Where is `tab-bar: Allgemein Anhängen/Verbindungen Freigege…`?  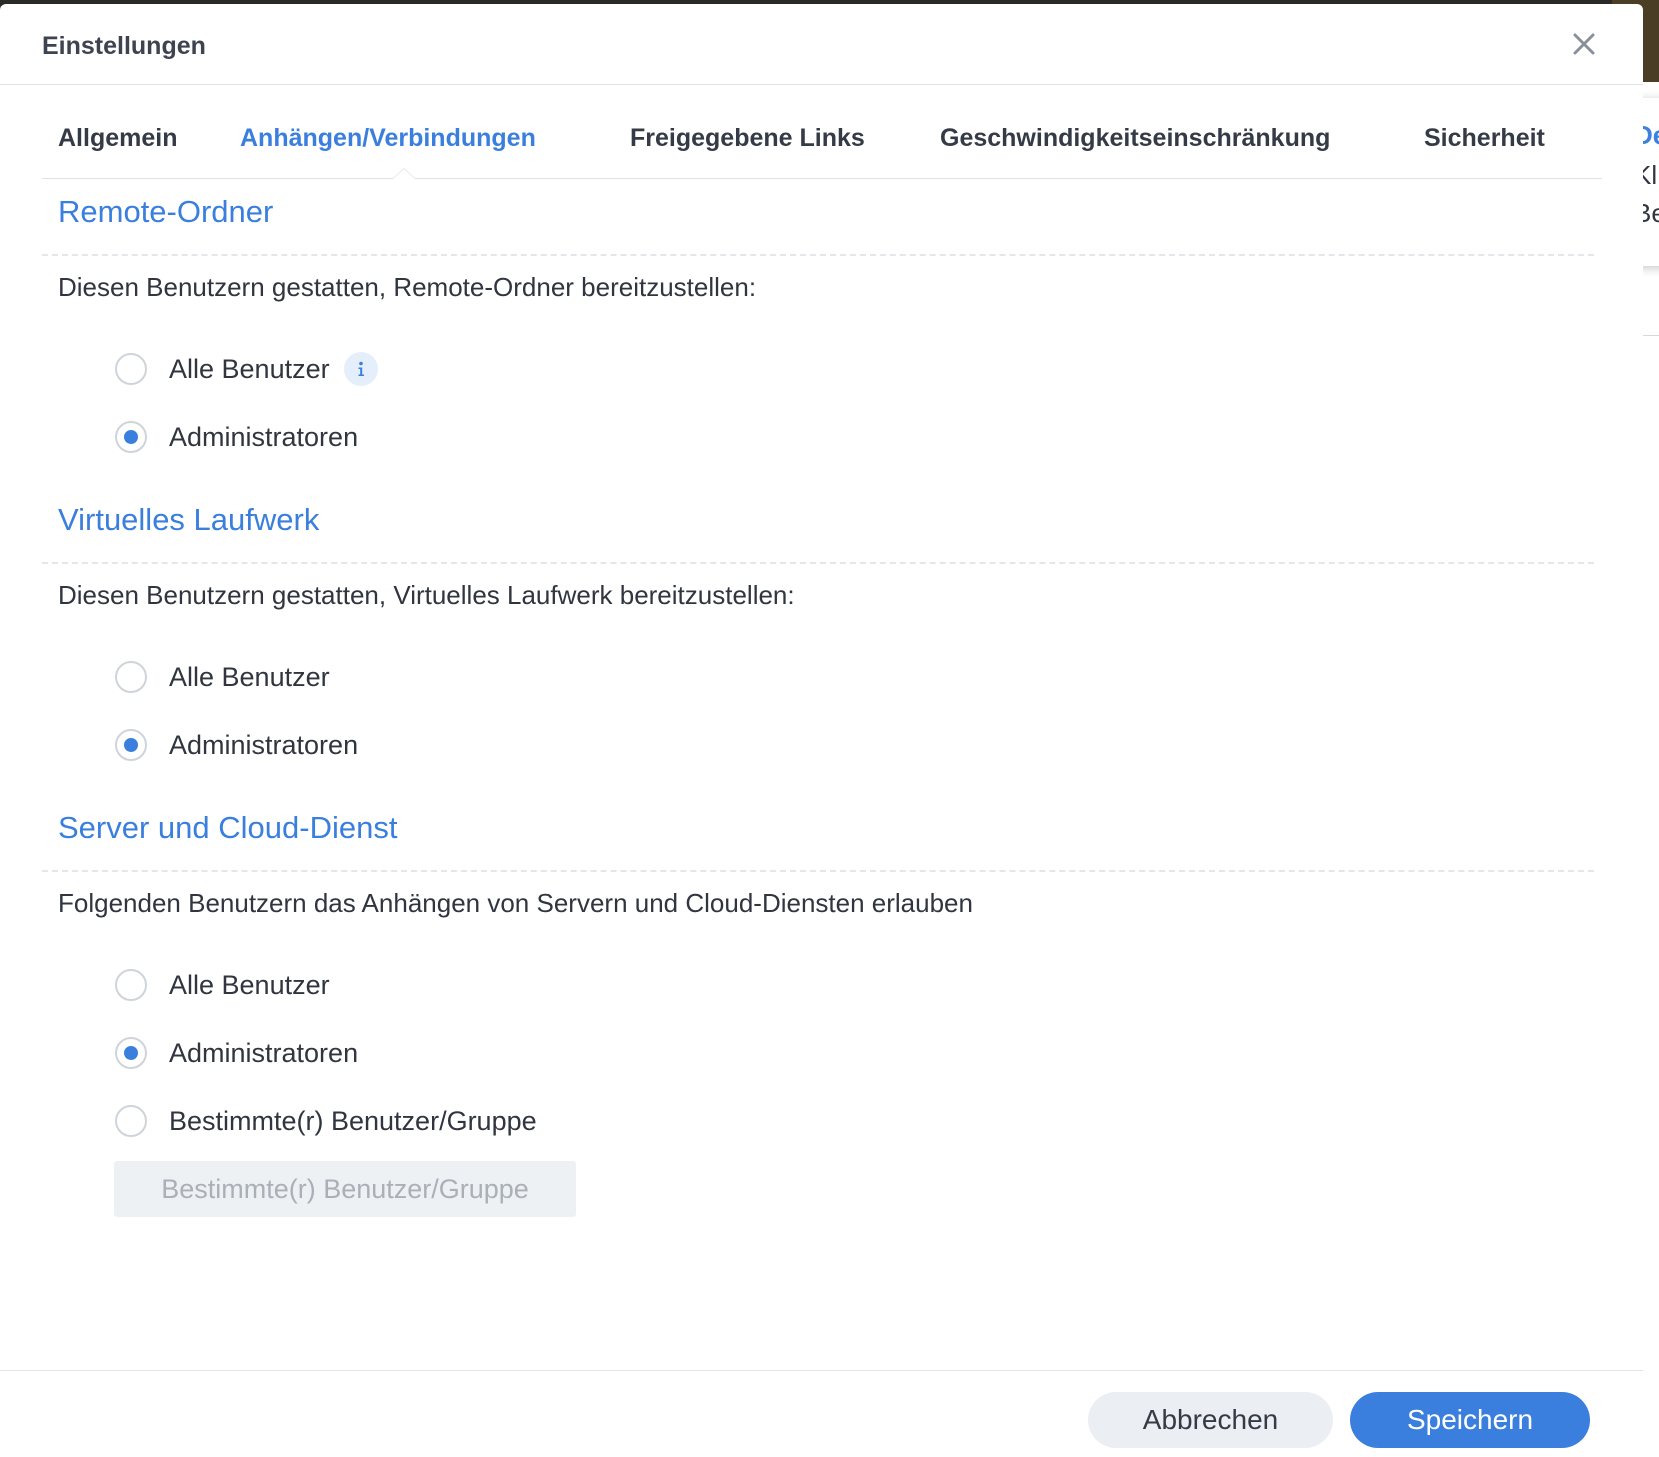
tab-bar: Allgemein Anhängen/Verbindungen Freigege… is located at coordinates (822, 136).